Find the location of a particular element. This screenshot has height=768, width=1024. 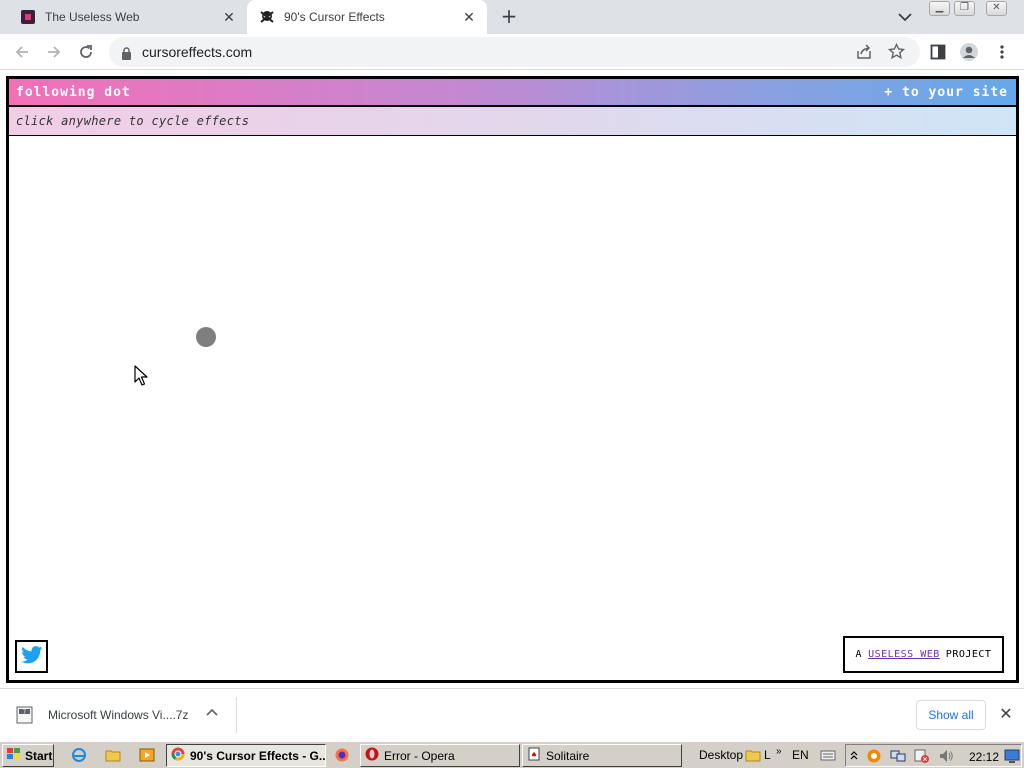

archive-file-icon: 7 is located at coordinates (25, 715).